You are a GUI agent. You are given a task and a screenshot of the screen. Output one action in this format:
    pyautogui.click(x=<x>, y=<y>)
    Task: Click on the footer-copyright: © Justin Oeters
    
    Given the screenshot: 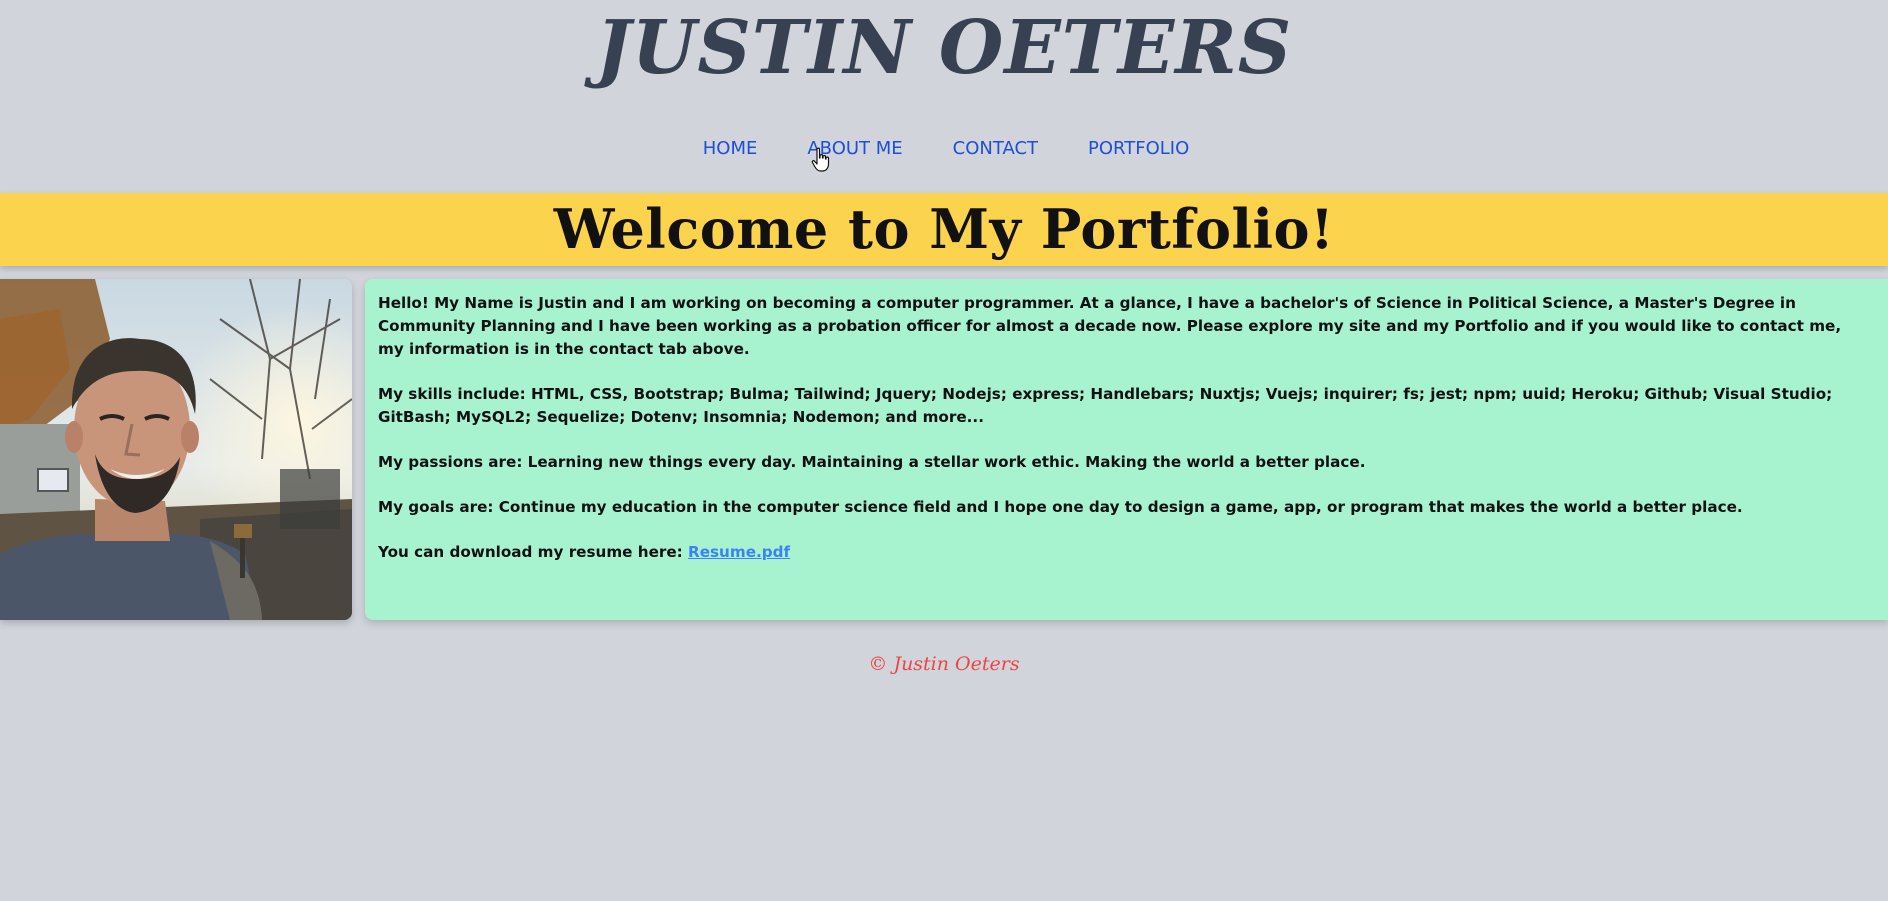 What is the action you would take?
    pyautogui.click(x=944, y=664)
    